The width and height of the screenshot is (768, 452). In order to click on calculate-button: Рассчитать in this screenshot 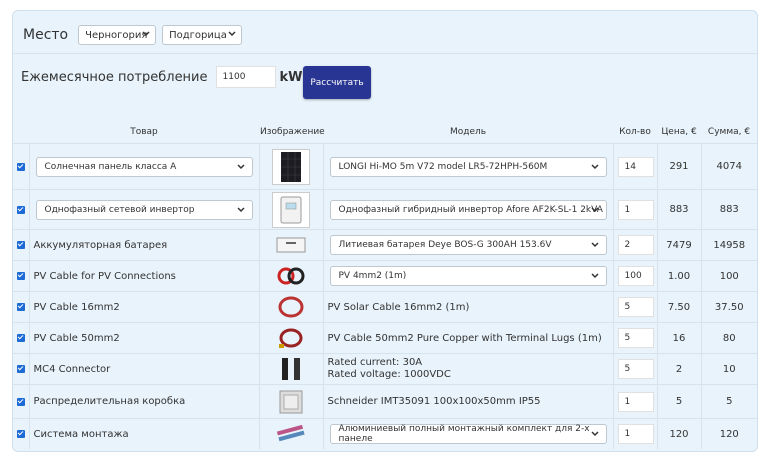, I will do `click(337, 82)`.